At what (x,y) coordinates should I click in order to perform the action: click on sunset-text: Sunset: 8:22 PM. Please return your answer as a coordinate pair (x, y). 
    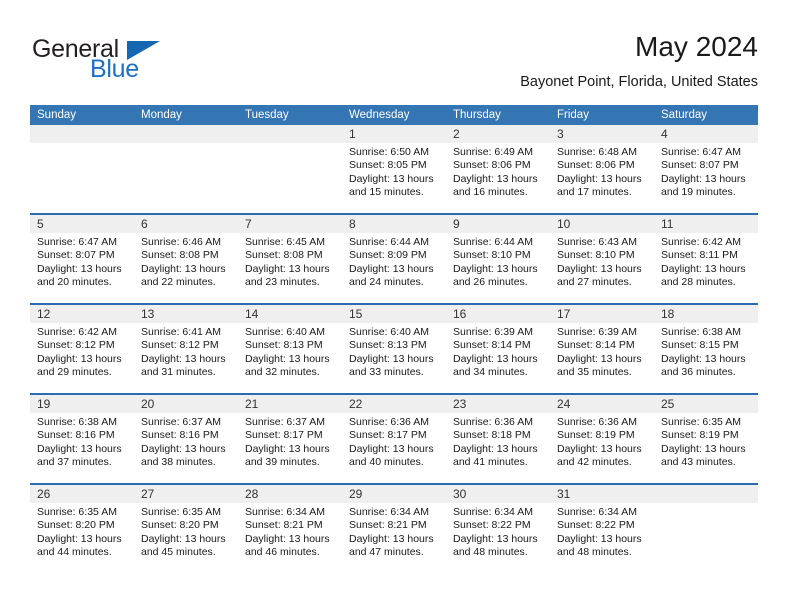
    Looking at the image, I should click on (492, 525).